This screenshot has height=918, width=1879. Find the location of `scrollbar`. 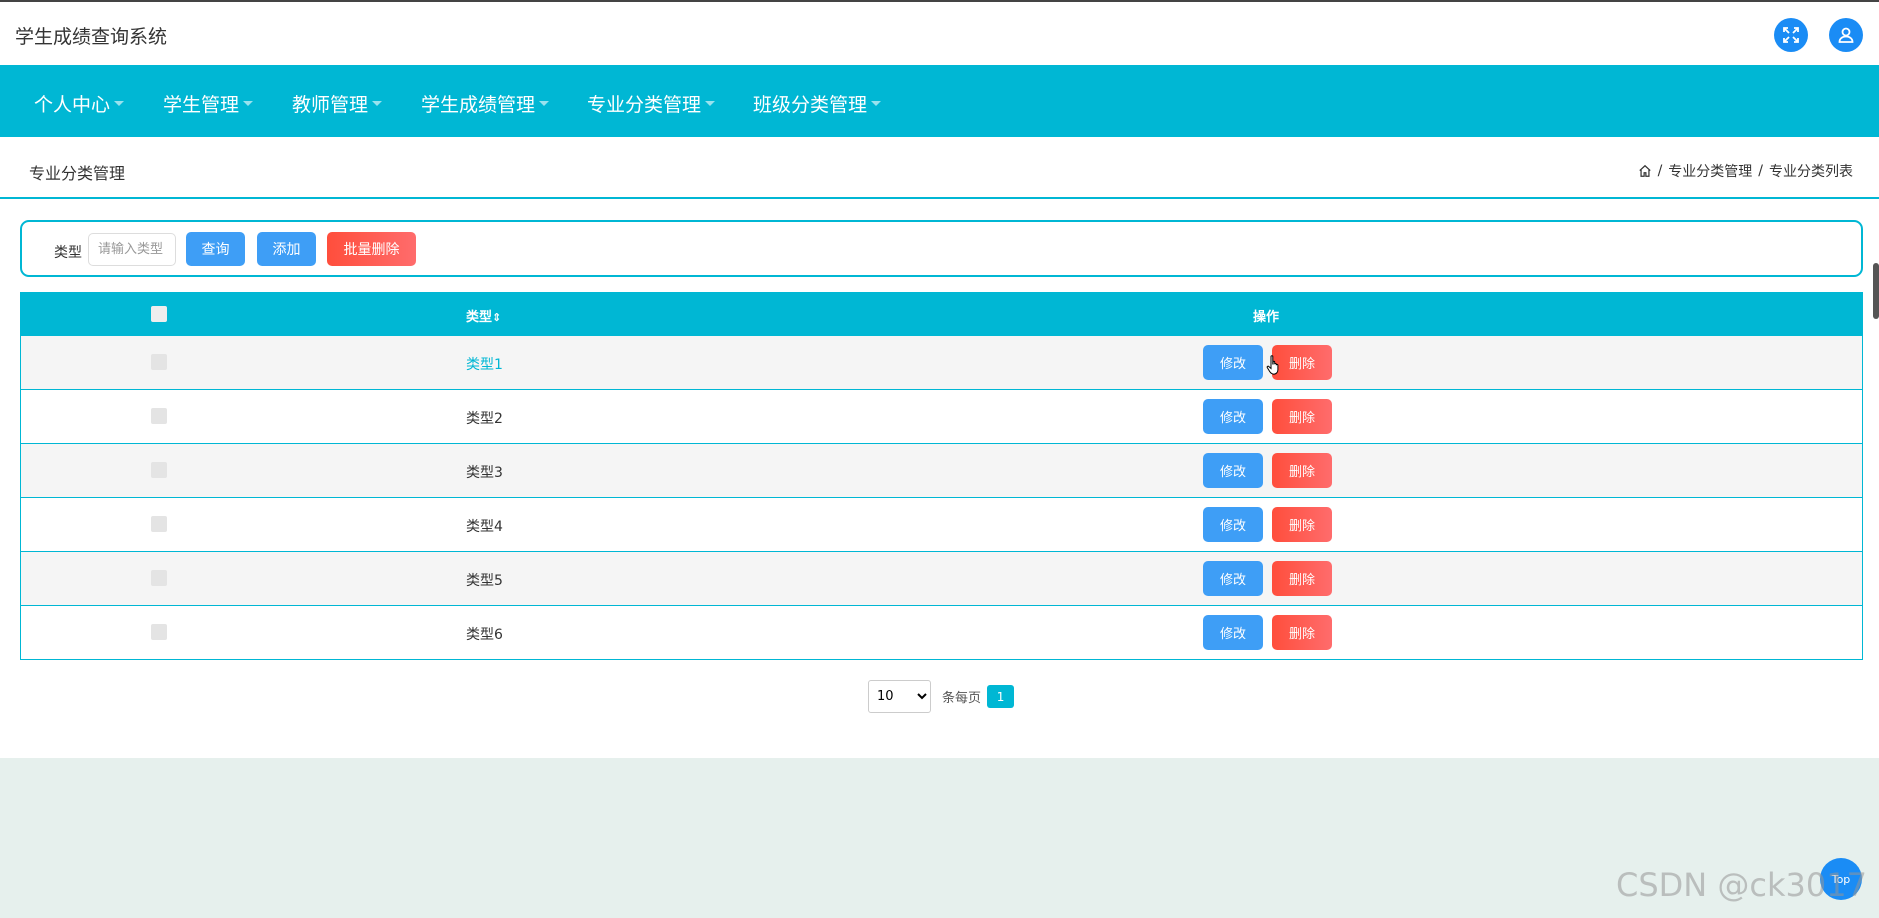

scrollbar is located at coordinates (1876, 291).